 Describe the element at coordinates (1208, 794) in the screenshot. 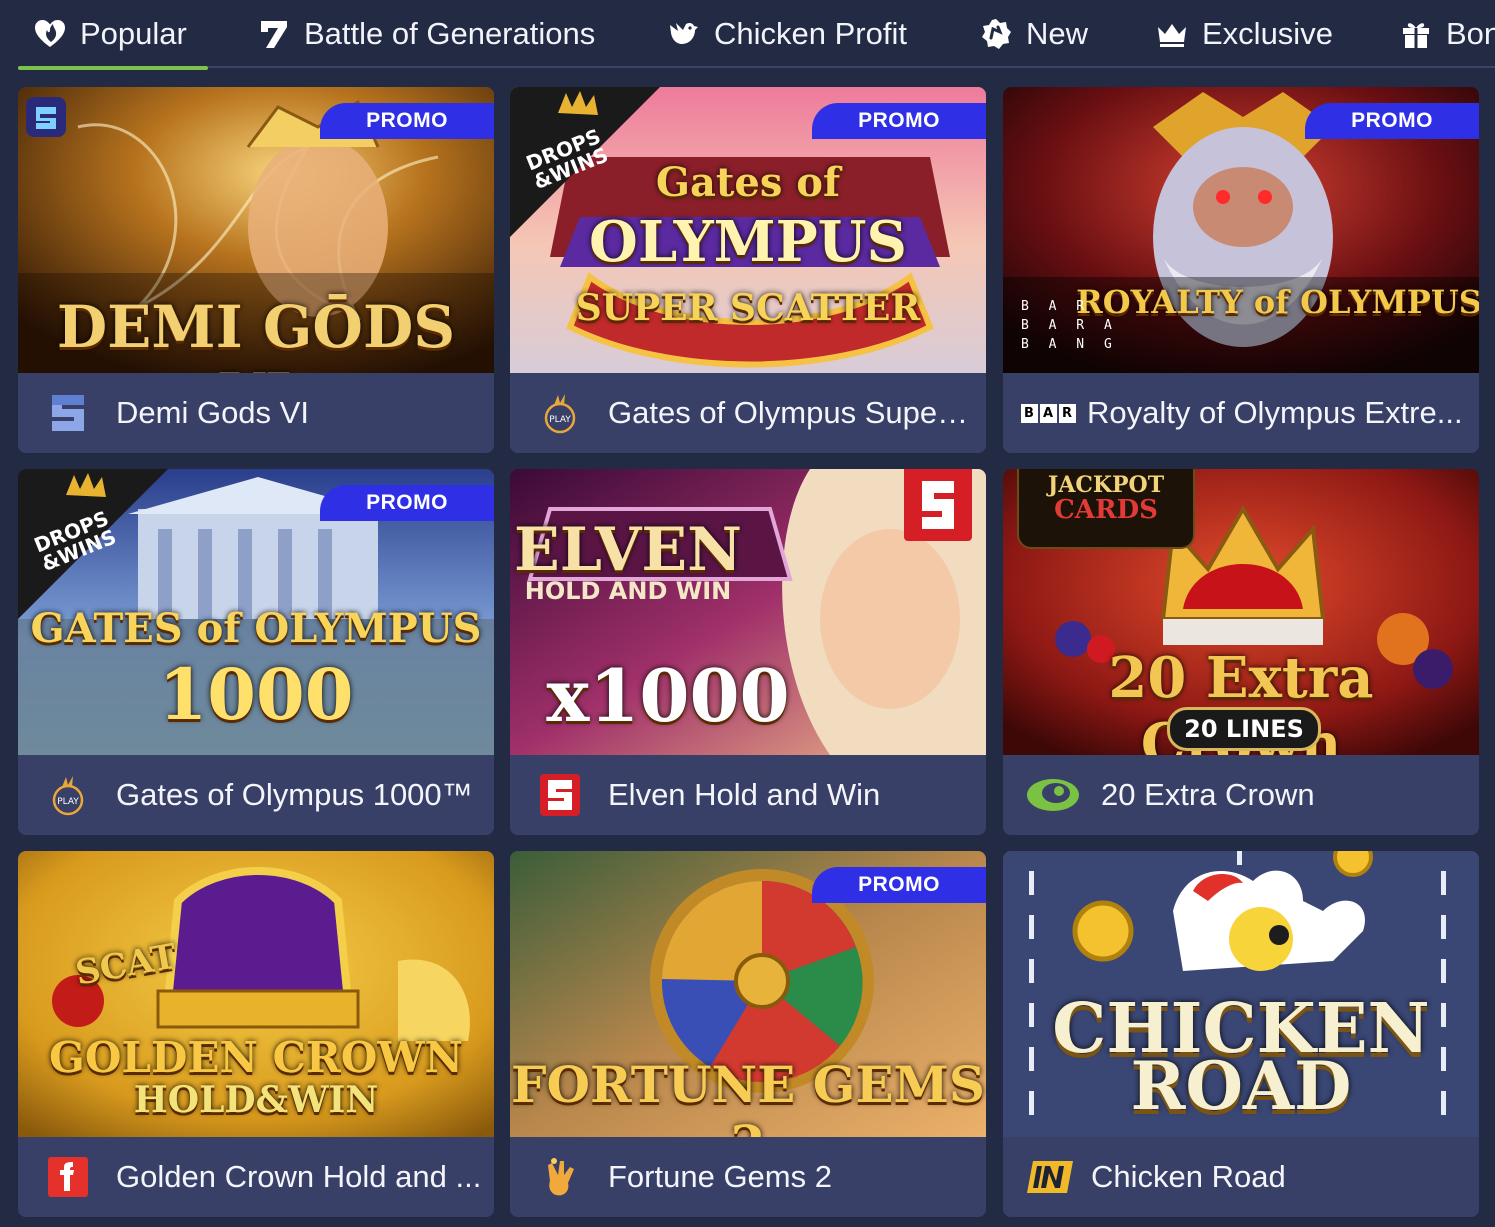

I see `game-title: 20 Extra Crown` at that location.